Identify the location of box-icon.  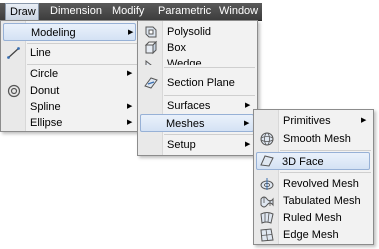
(151, 48).